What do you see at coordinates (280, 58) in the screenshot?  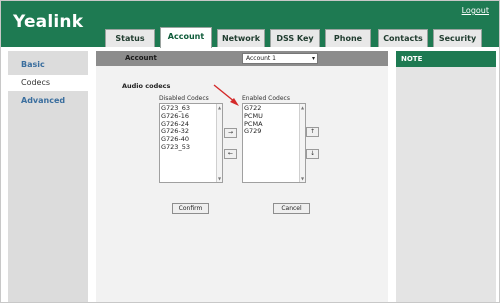 I see `account-select: Account 1 ▾` at bounding box center [280, 58].